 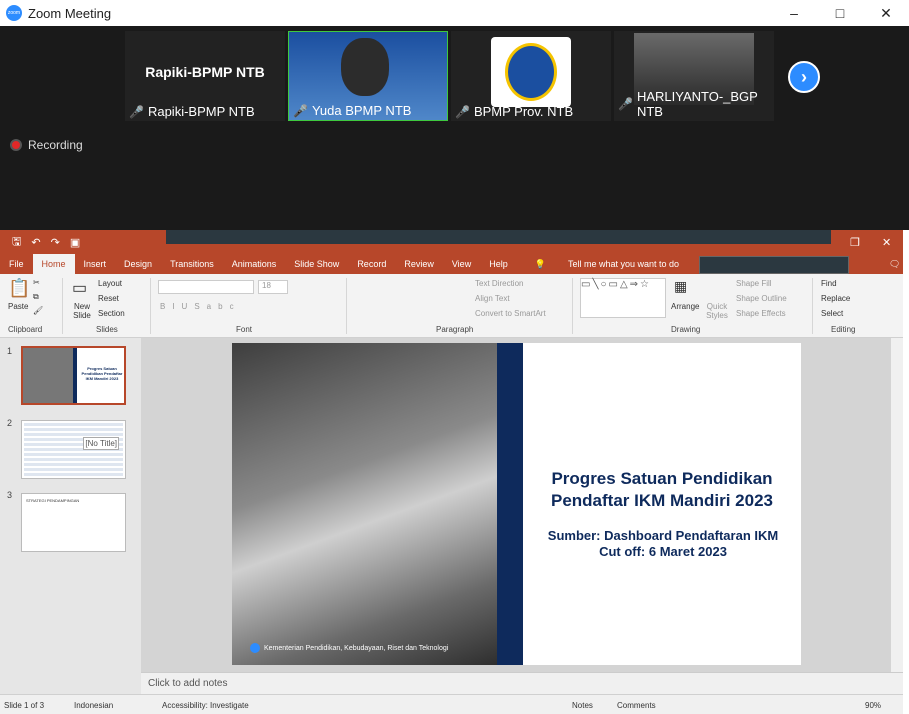 I want to click on close-button: ✕, so click(x=886, y=13).